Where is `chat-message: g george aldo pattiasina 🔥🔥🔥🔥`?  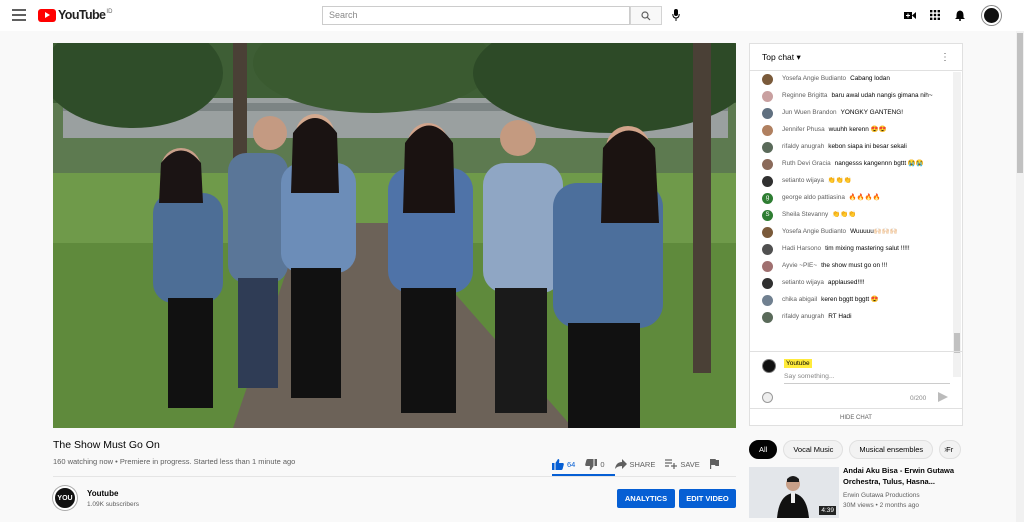 chat-message: g george aldo pattiasina 🔥🔥🔥🔥 is located at coordinates (852, 199).